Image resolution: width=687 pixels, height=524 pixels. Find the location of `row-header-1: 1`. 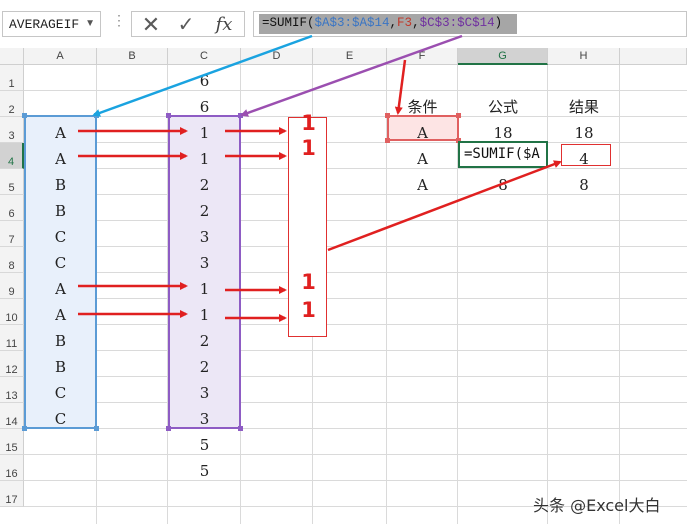

row-header-1: 1 is located at coordinates (12, 78).